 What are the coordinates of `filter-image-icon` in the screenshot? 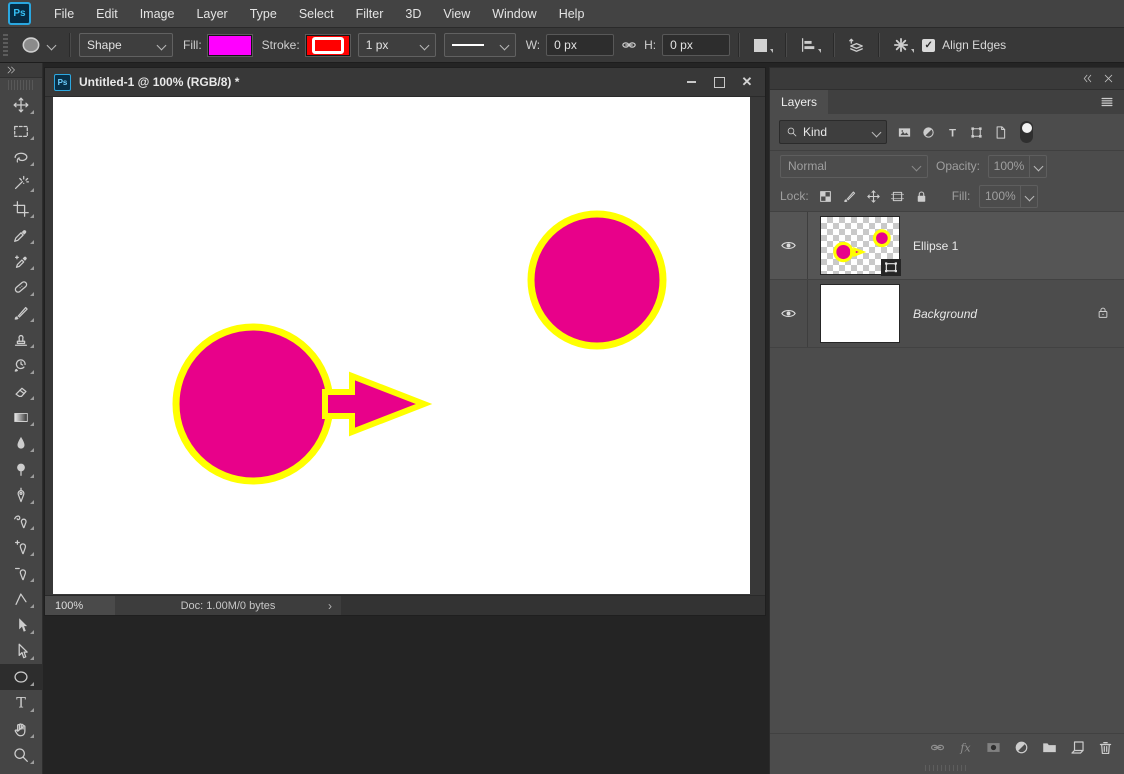 It's located at (904, 132).